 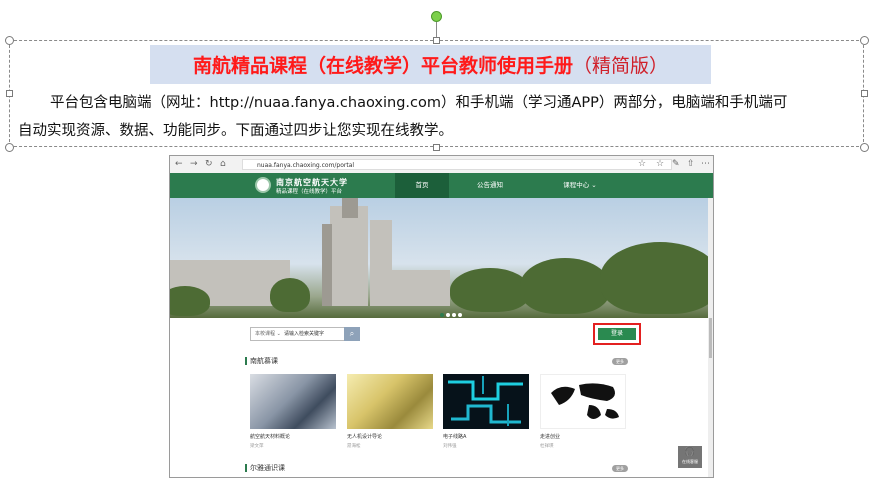 What do you see at coordinates (642, 164) in the screenshot?
I see `star-icon: ☆` at bounding box center [642, 164].